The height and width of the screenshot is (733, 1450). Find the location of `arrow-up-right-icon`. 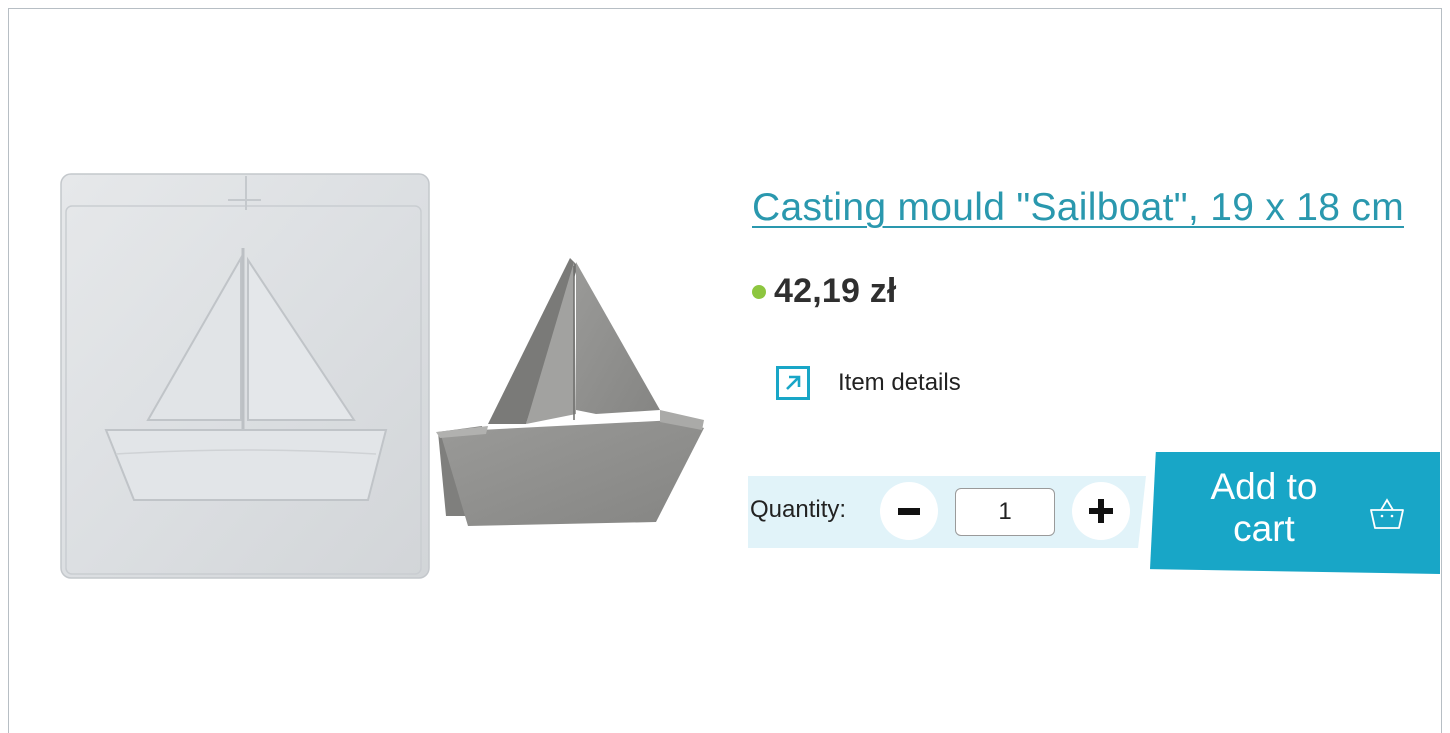

arrow-up-right-icon is located at coordinates (793, 383).